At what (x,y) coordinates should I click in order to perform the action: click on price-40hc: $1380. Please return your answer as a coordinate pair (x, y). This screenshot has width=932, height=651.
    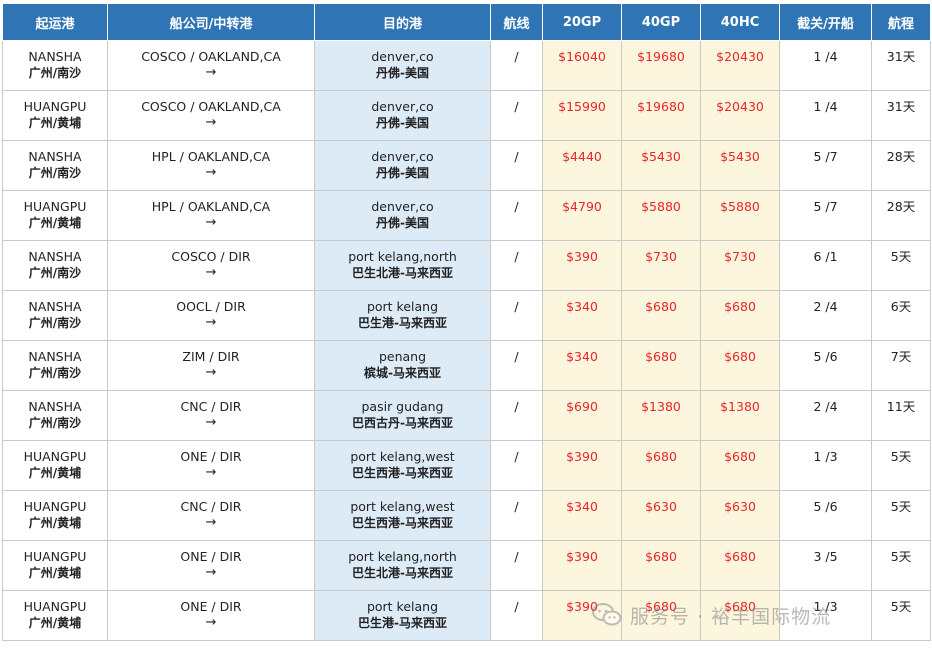
    Looking at the image, I should click on (740, 406).